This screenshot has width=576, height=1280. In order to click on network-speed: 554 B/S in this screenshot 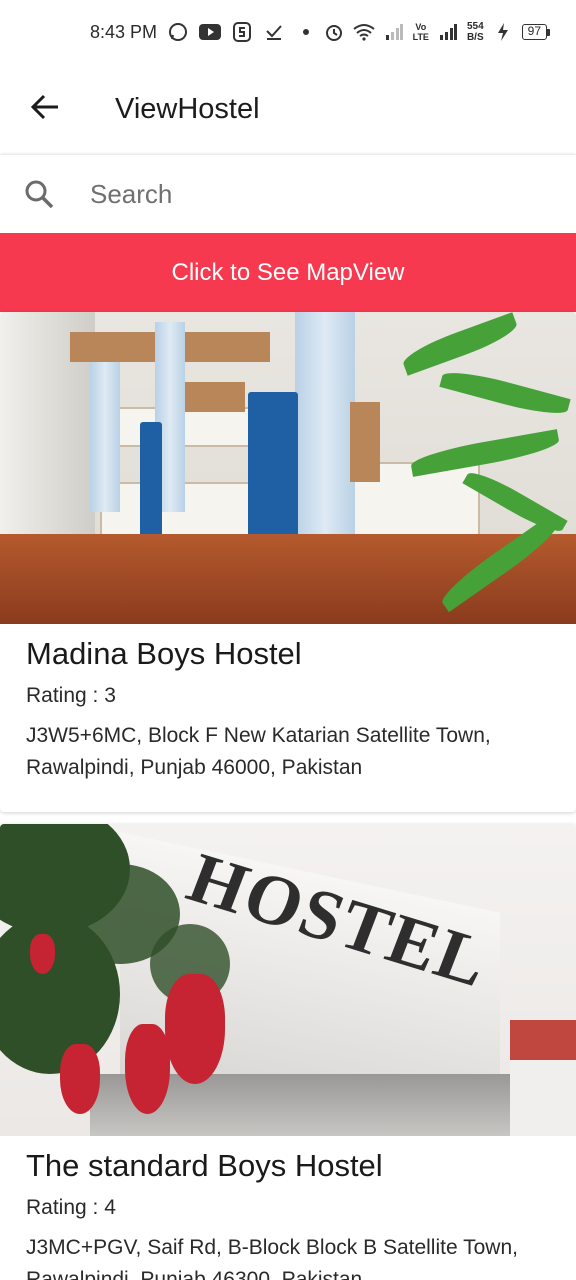, I will do `click(475, 32)`.